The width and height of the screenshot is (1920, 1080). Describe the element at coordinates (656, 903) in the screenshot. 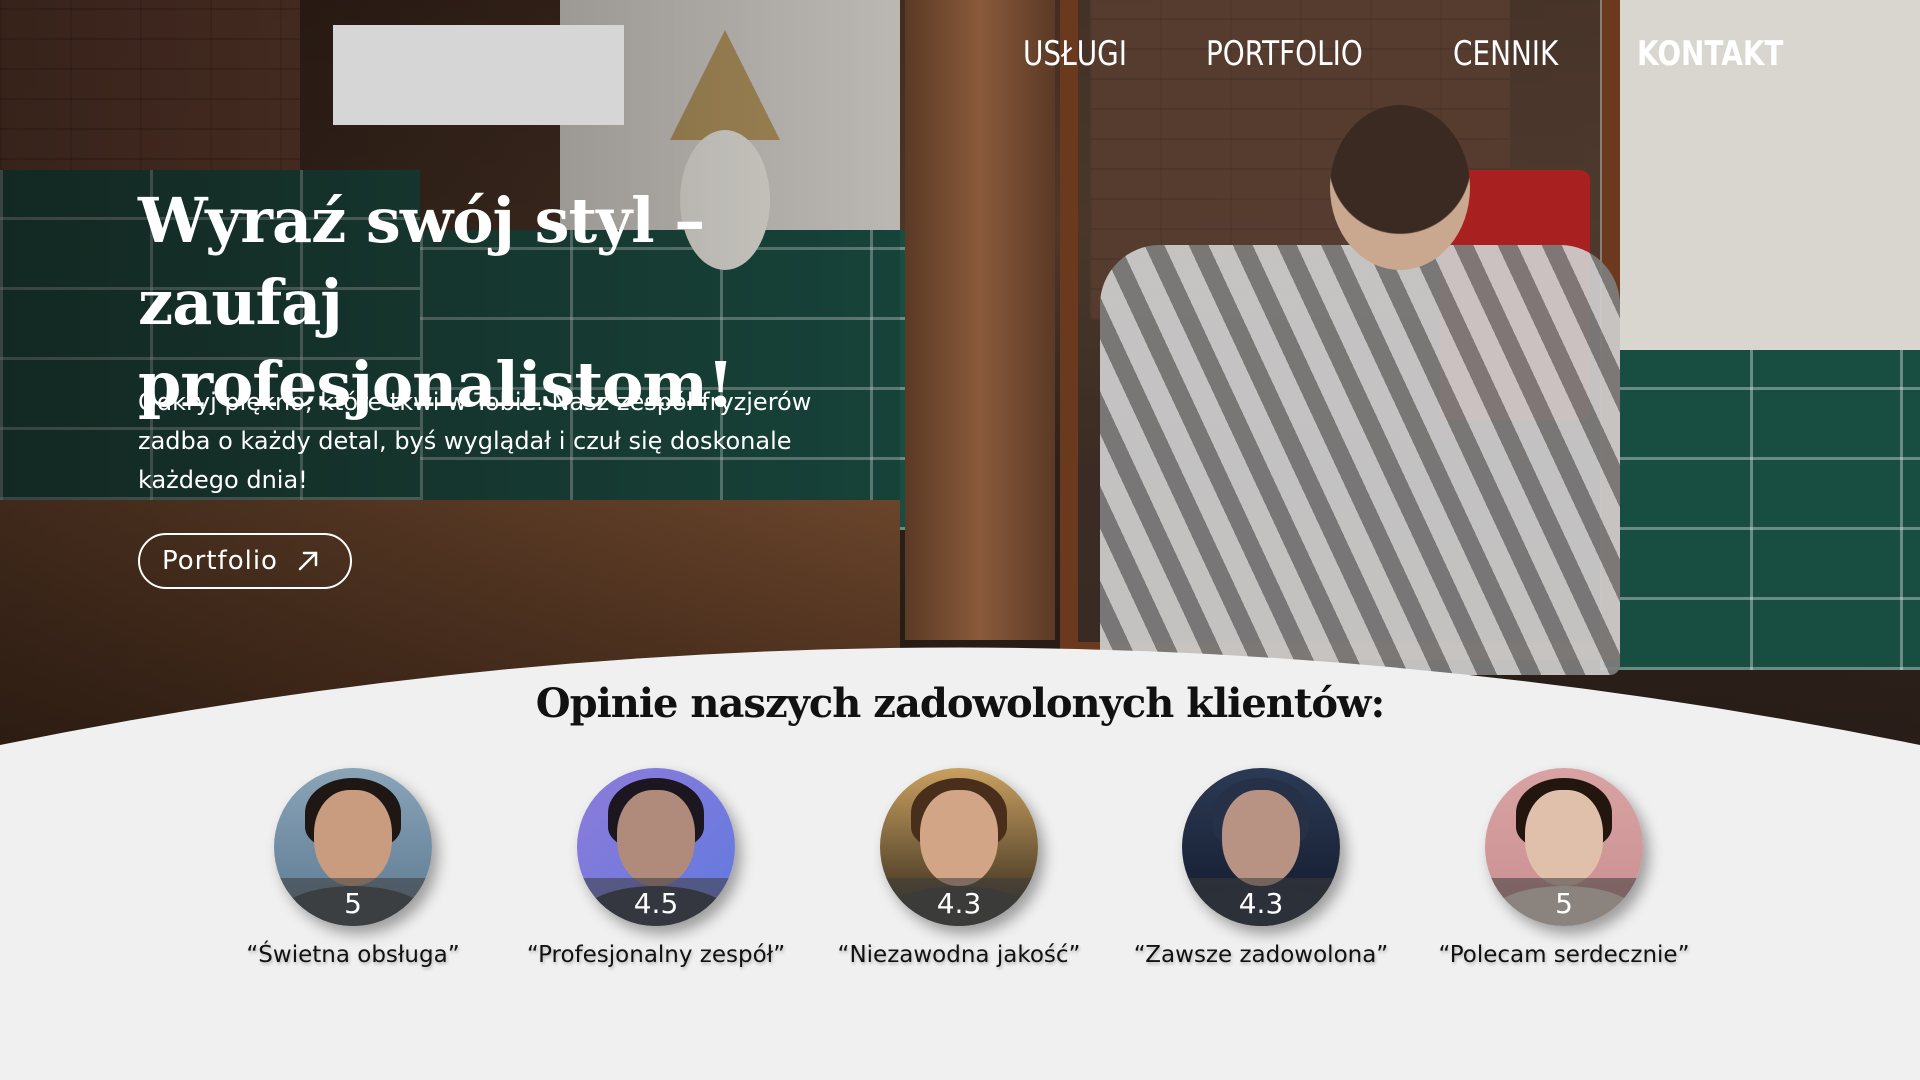

I see `rating-value: 4.5` at that location.